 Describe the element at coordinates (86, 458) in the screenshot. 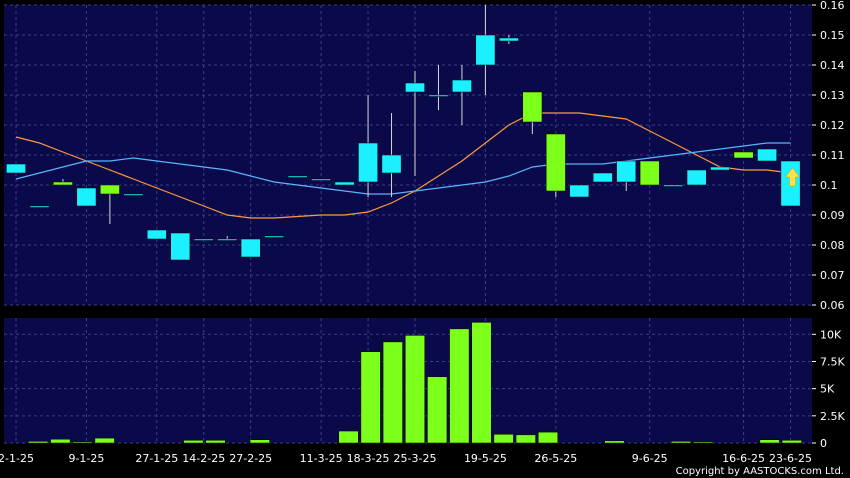

I see `x-tick-label: 9-1-25` at that location.